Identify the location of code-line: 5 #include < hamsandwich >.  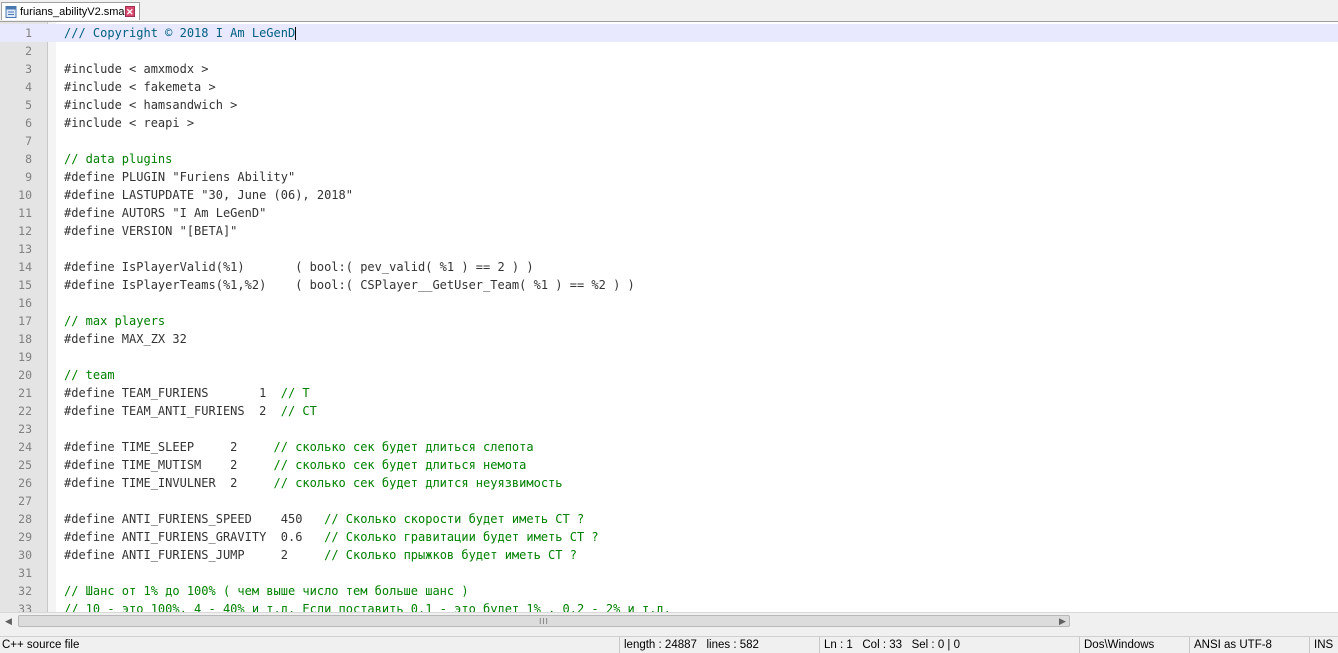
(669, 105).